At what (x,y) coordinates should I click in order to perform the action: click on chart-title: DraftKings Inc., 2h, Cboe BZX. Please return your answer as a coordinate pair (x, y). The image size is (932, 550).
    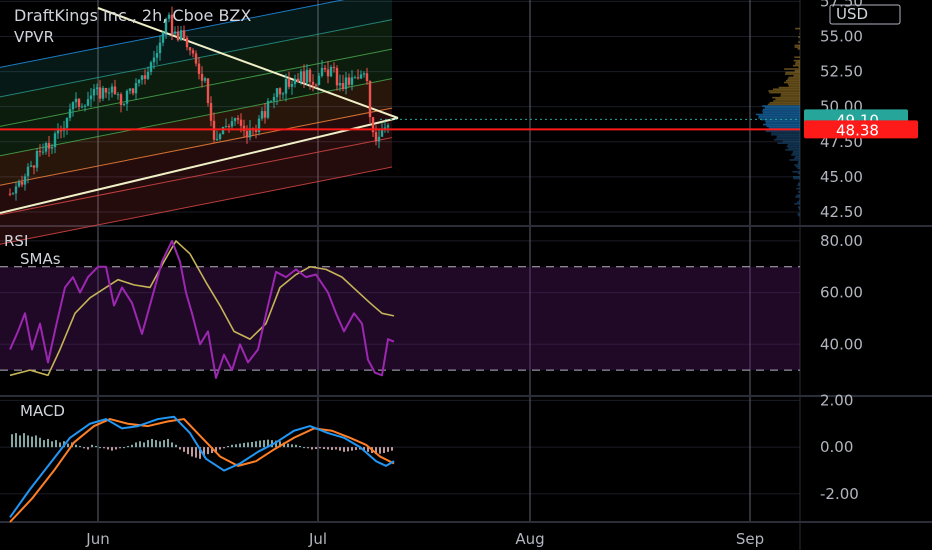
    Looking at the image, I should click on (132, 15).